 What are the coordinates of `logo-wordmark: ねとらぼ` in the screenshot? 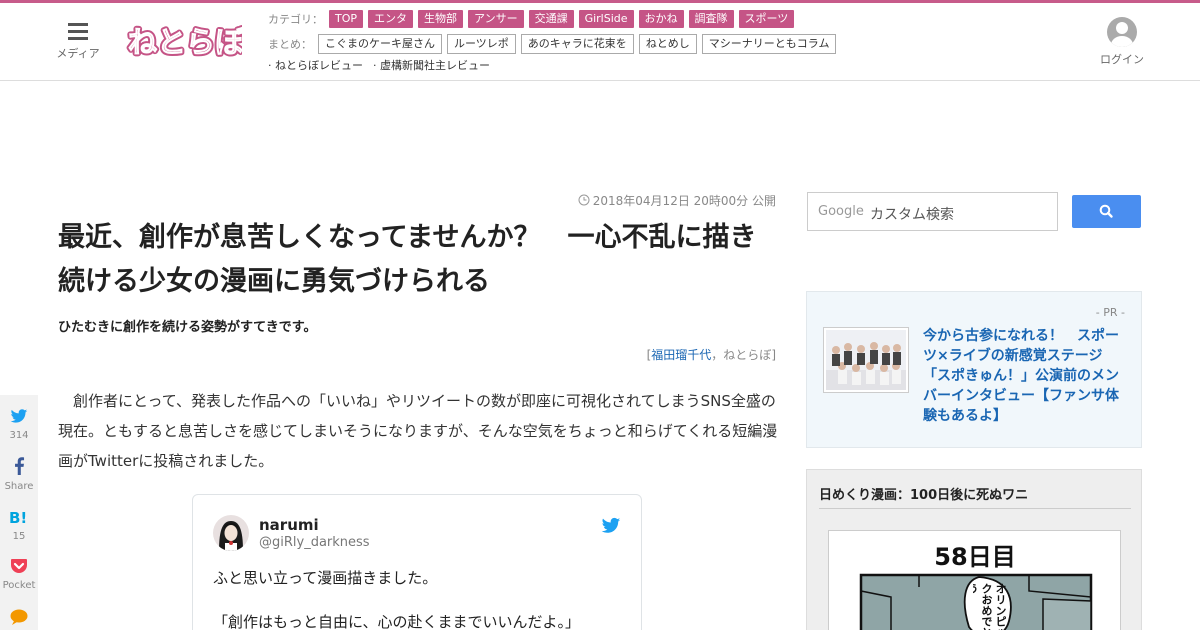 It's located at (185, 42).